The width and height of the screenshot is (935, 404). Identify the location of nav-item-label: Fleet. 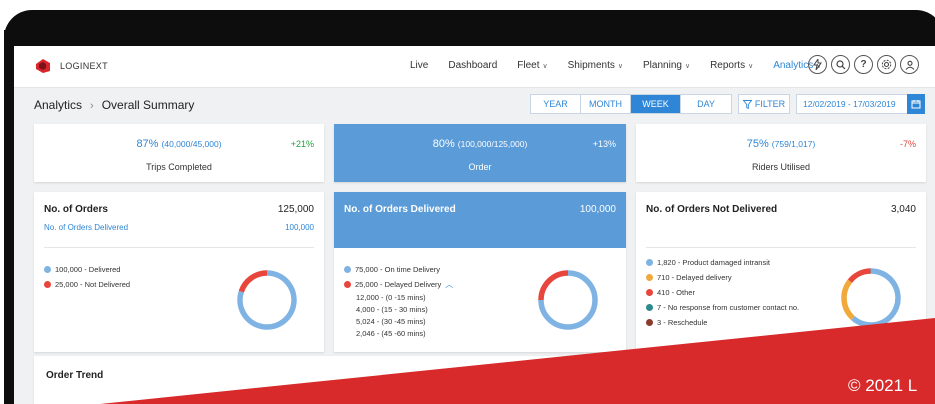
(528, 65).